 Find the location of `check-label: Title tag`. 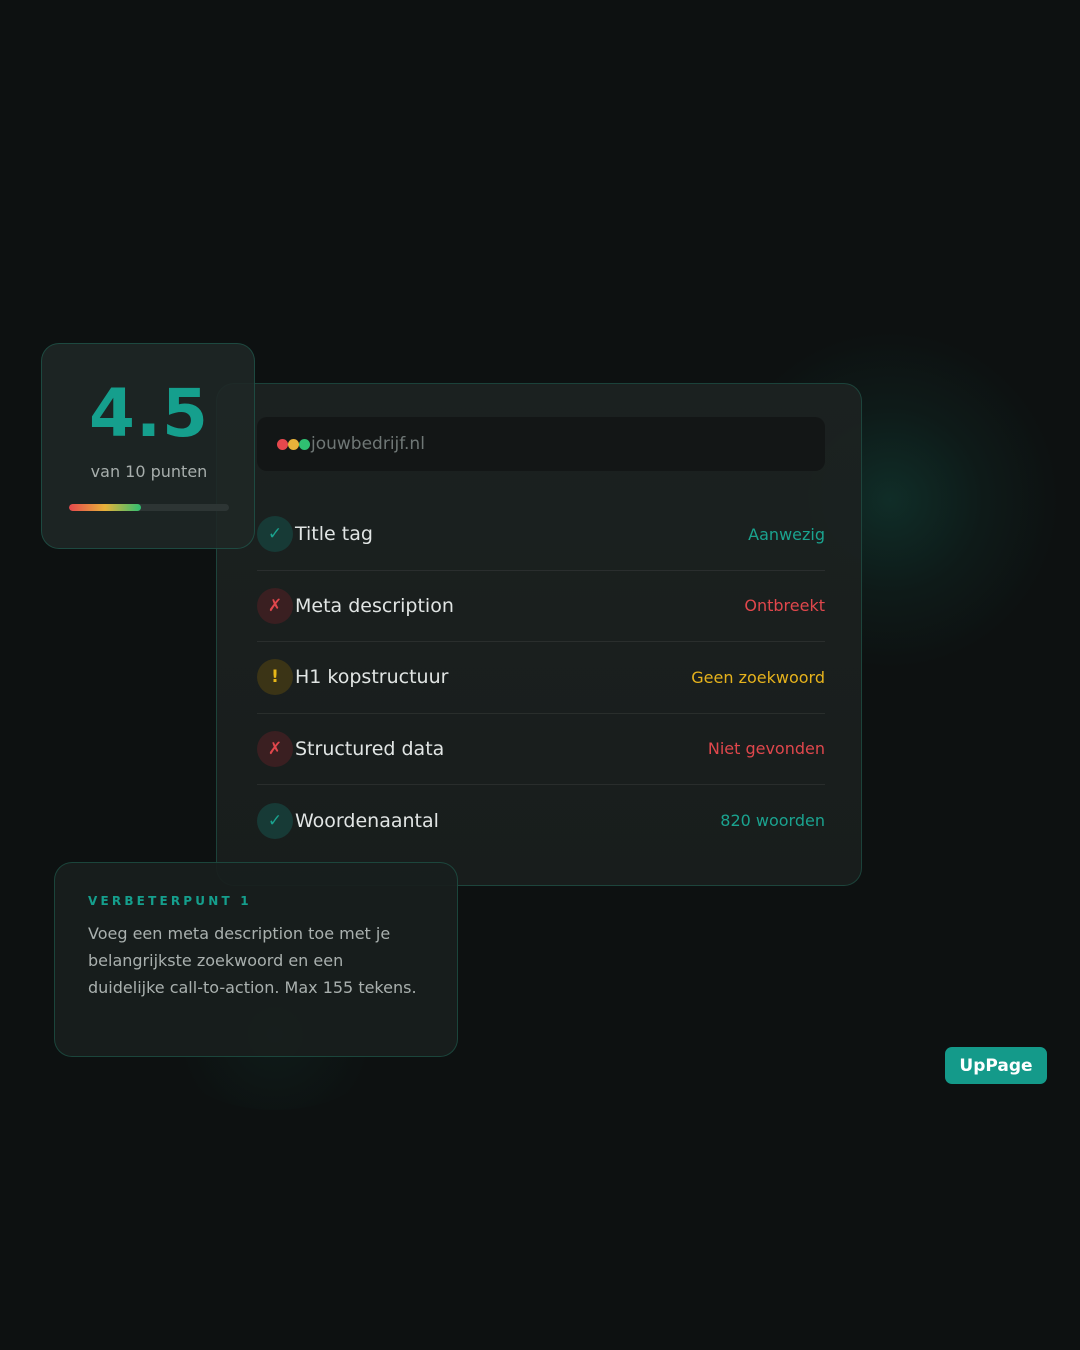

check-label: Title tag is located at coordinates (334, 534).